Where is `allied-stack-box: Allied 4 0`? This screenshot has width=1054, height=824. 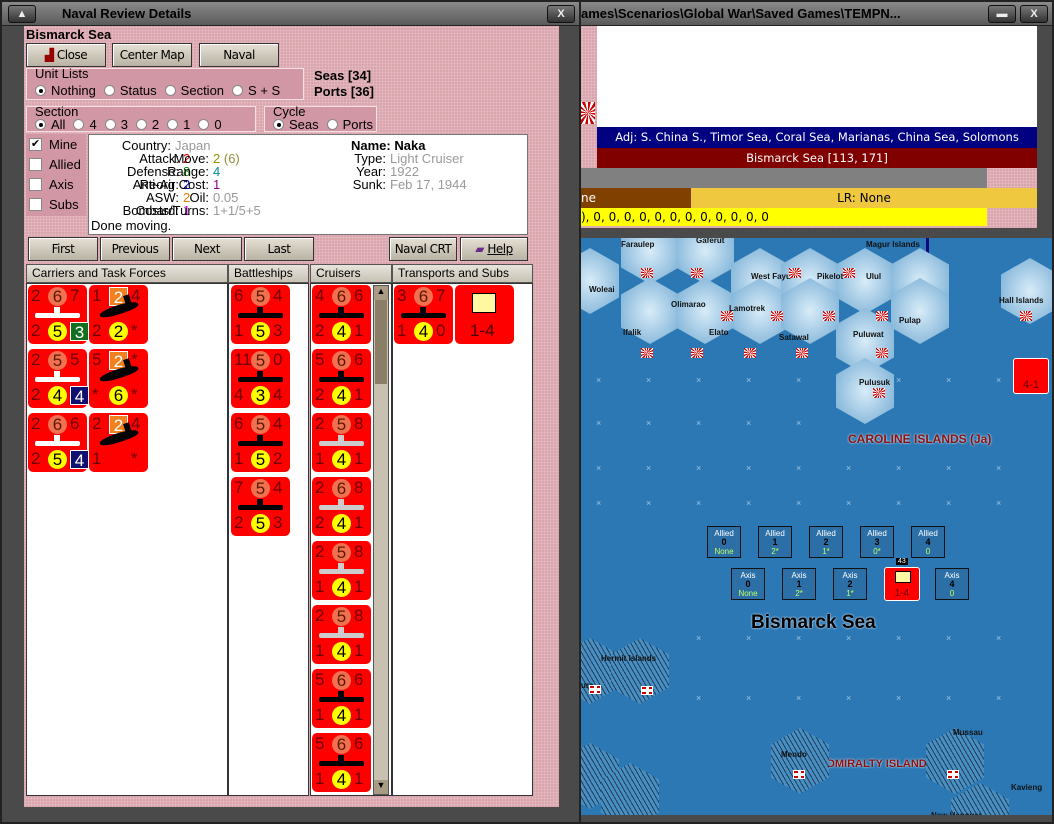 allied-stack-box: Allied 4 0 is located at coordinates (928, 542).